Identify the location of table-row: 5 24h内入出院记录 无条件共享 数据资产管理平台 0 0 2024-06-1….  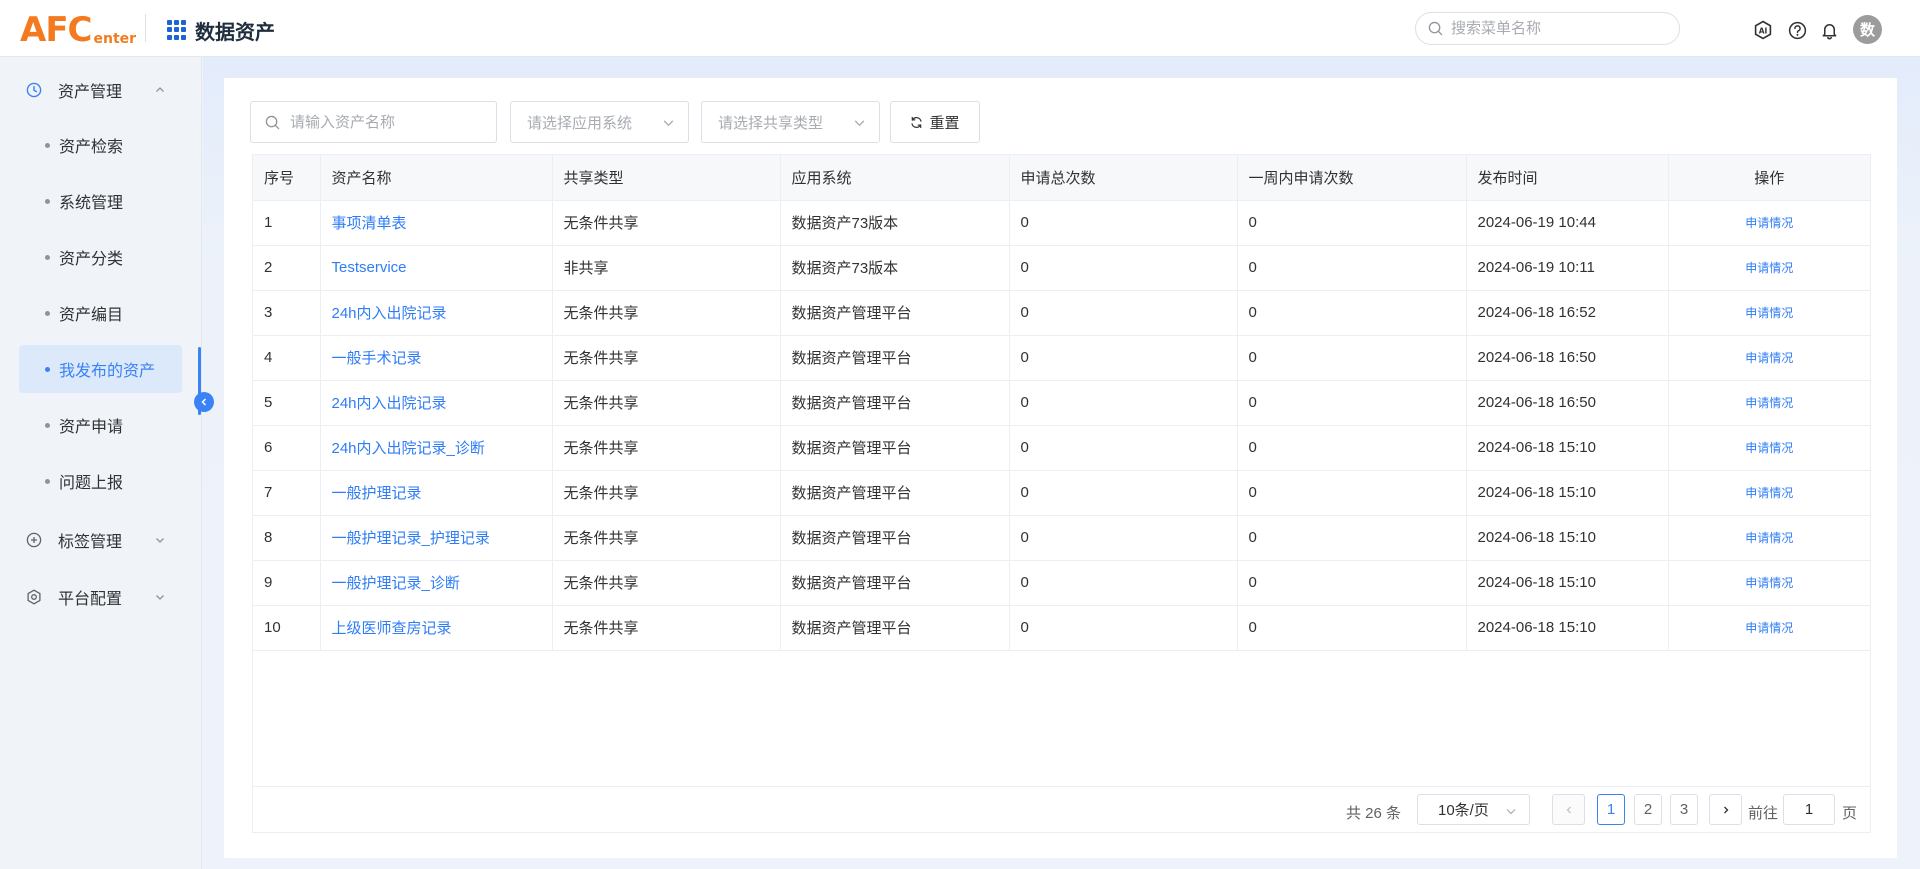
(1061, 403).